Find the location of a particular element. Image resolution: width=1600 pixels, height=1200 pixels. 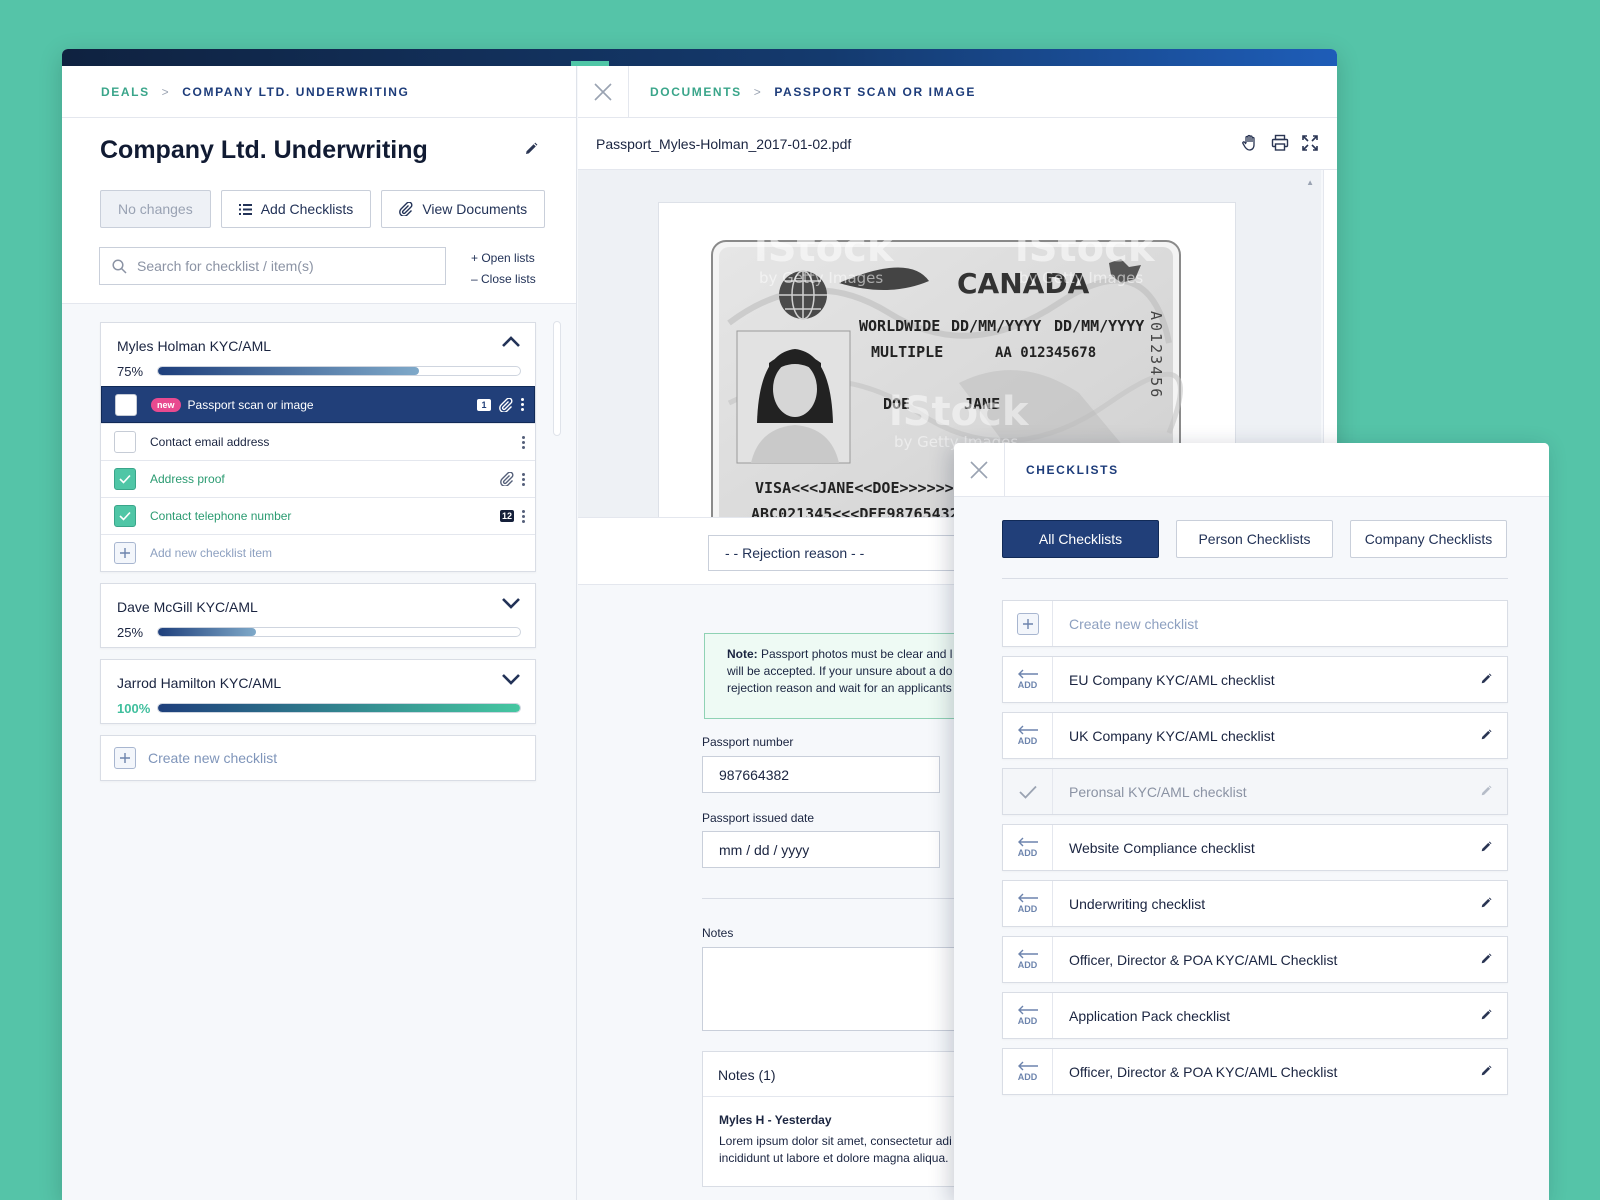

progress-percent: 75% is located at coordinates (130, 371).